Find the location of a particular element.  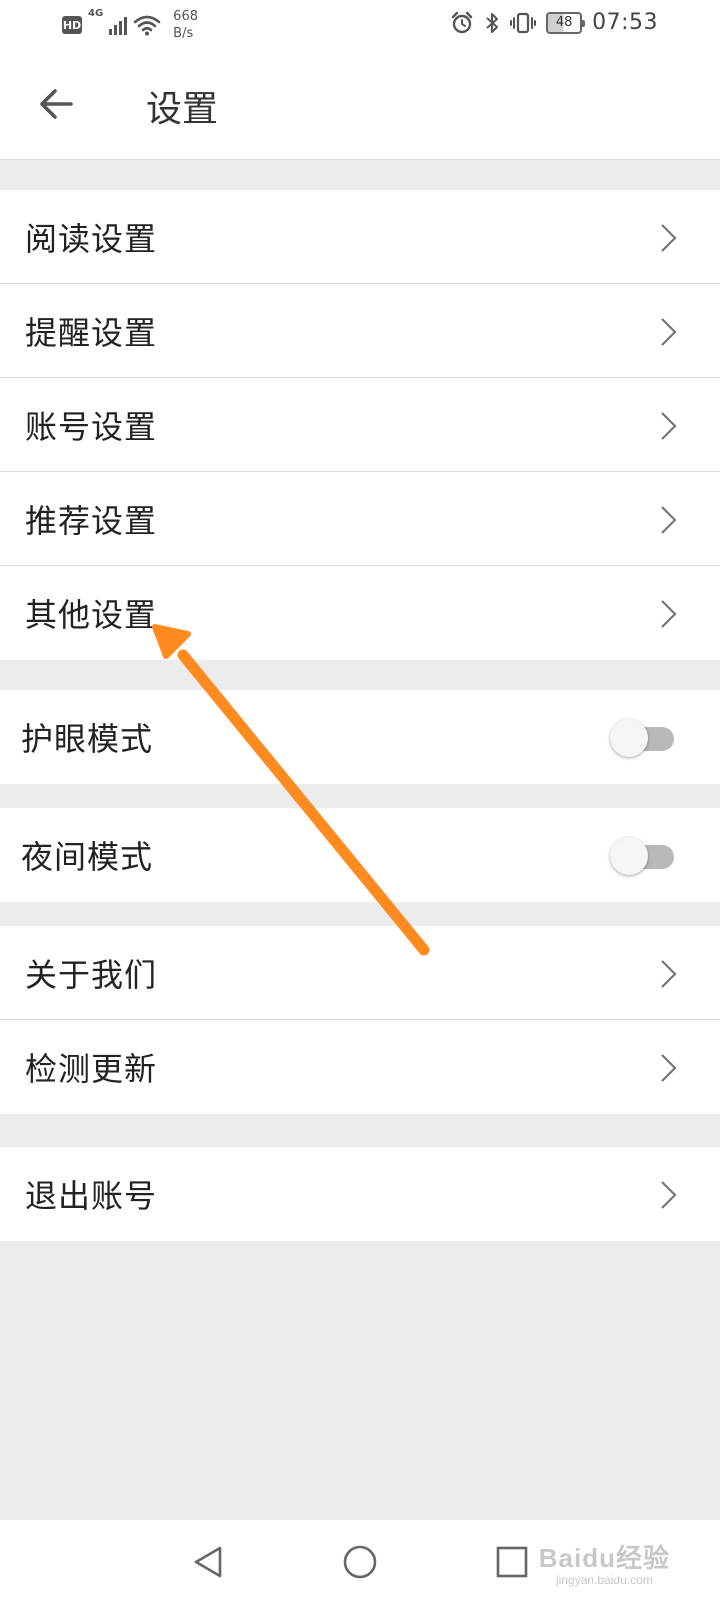

status-right: 48 07:53 is located at coordinates (554, 22).